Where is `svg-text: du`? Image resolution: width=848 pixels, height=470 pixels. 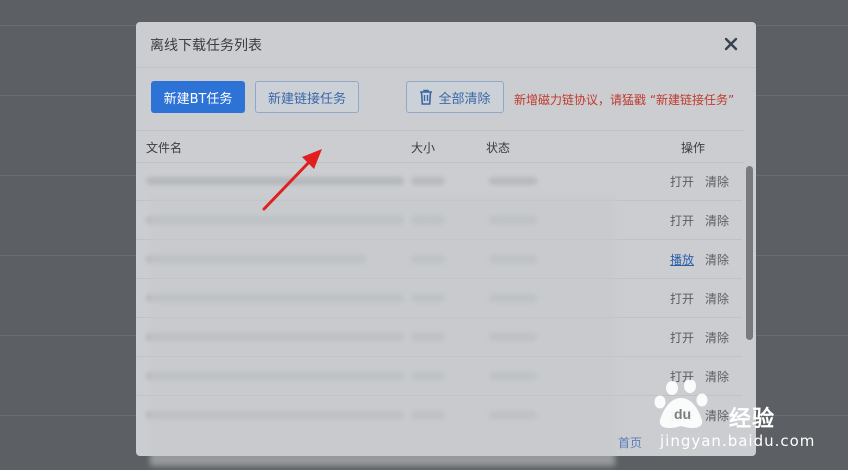
svg-text: du is located at coordinates (682, 414).